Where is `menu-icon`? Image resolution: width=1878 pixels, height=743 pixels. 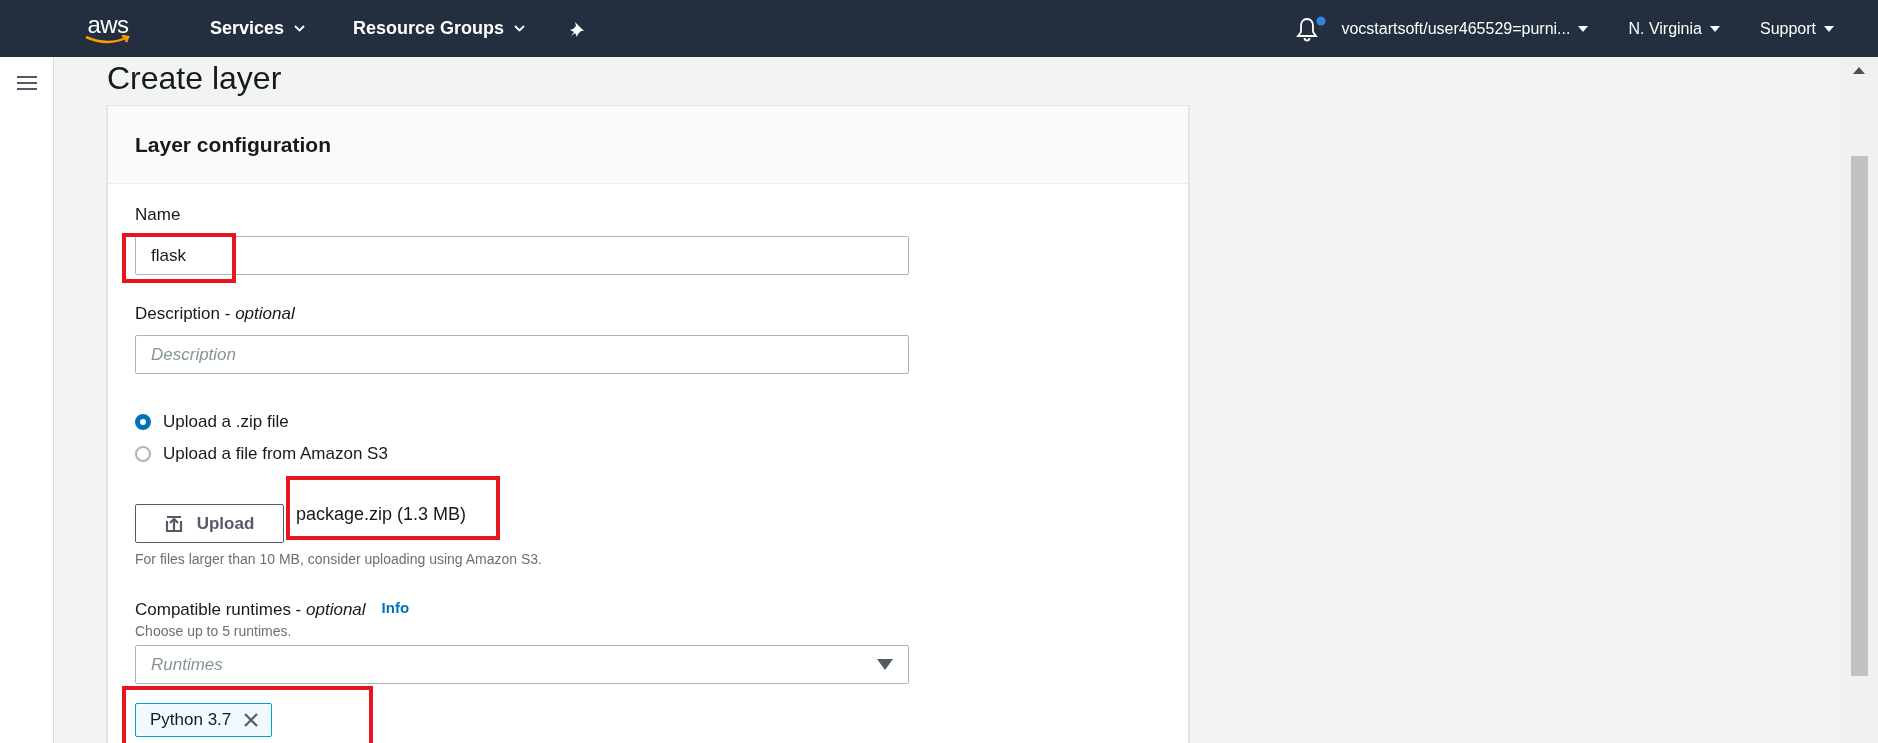
menu-icon is located at coordinates (26, 83).